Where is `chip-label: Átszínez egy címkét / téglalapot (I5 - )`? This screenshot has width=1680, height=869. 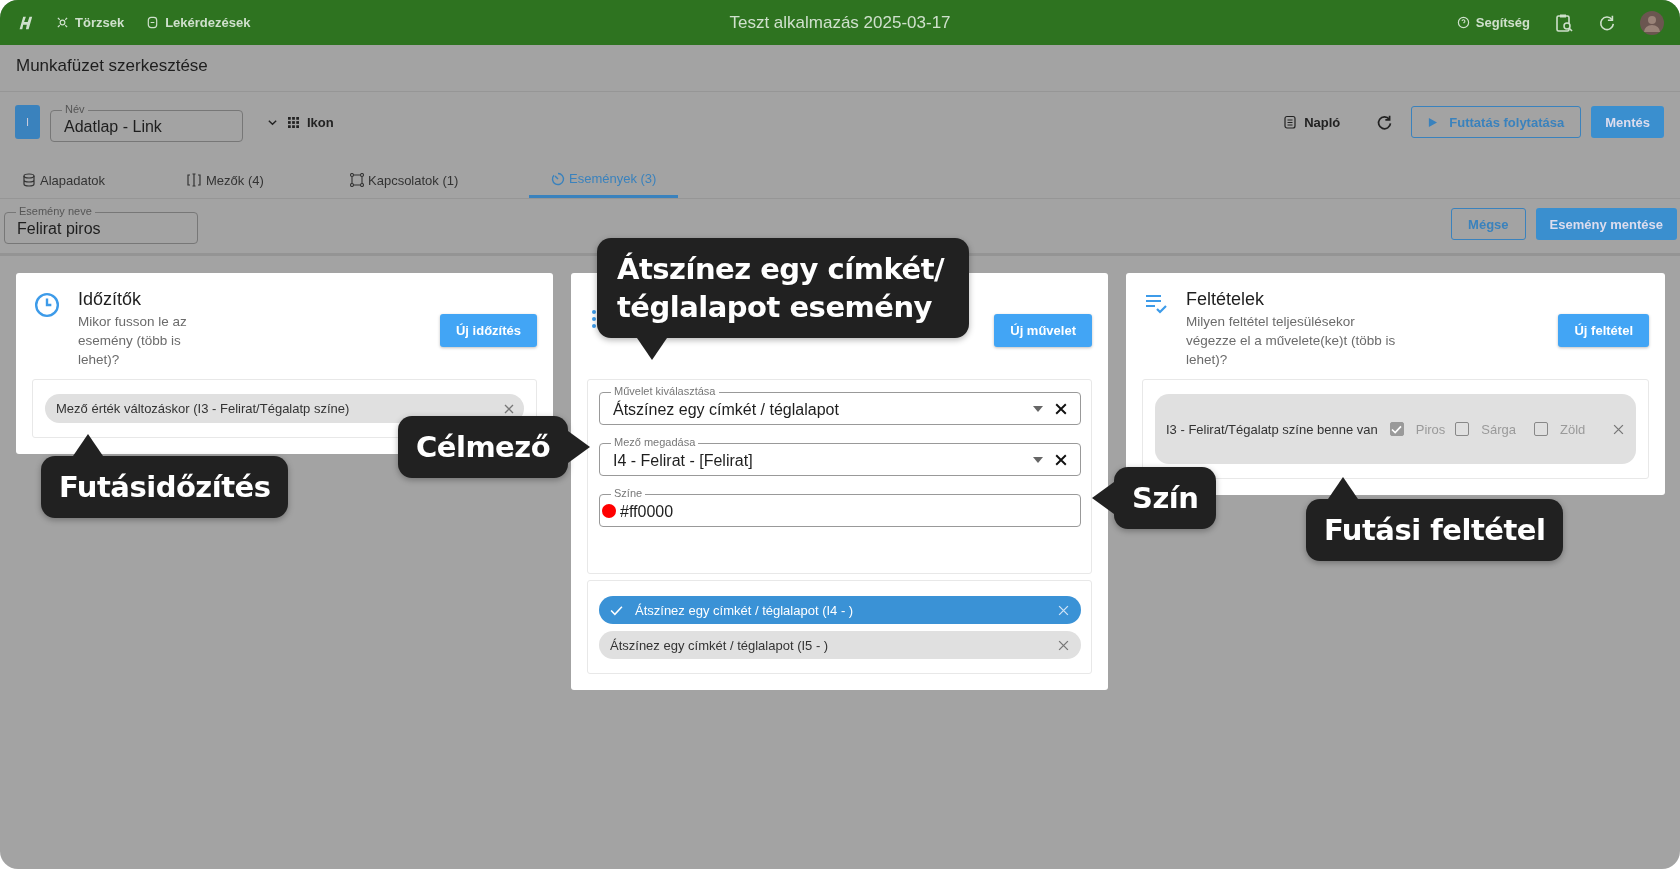
chip-label: Átszínez egy címkét / téglalapot (I5 - ) is located at coordinates (720, 645).